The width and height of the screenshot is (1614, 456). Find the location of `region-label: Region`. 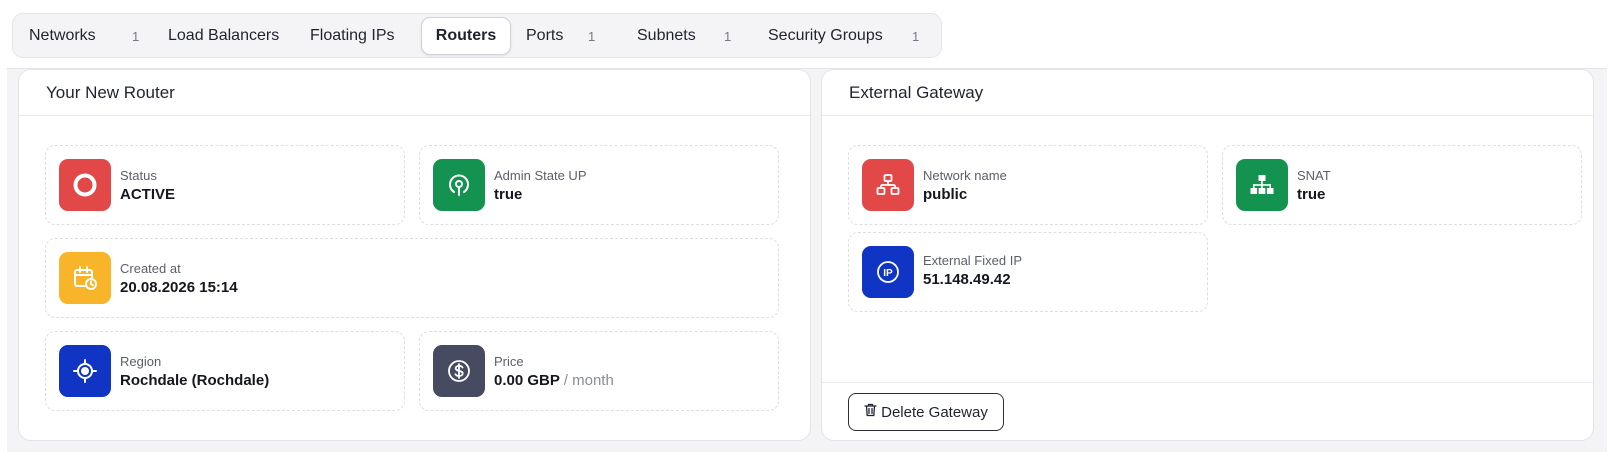

region-label: Region is located at coordinates (141, 361).